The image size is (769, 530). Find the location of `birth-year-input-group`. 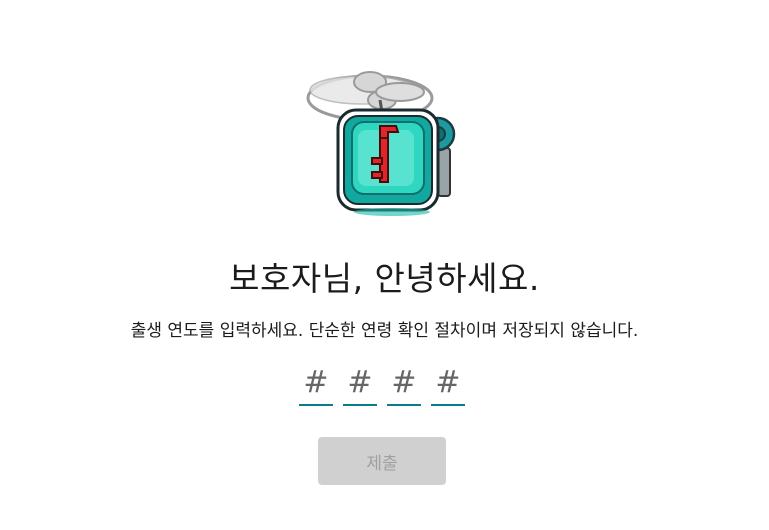

birth-year-input-group is located at coordinates (382, 384).